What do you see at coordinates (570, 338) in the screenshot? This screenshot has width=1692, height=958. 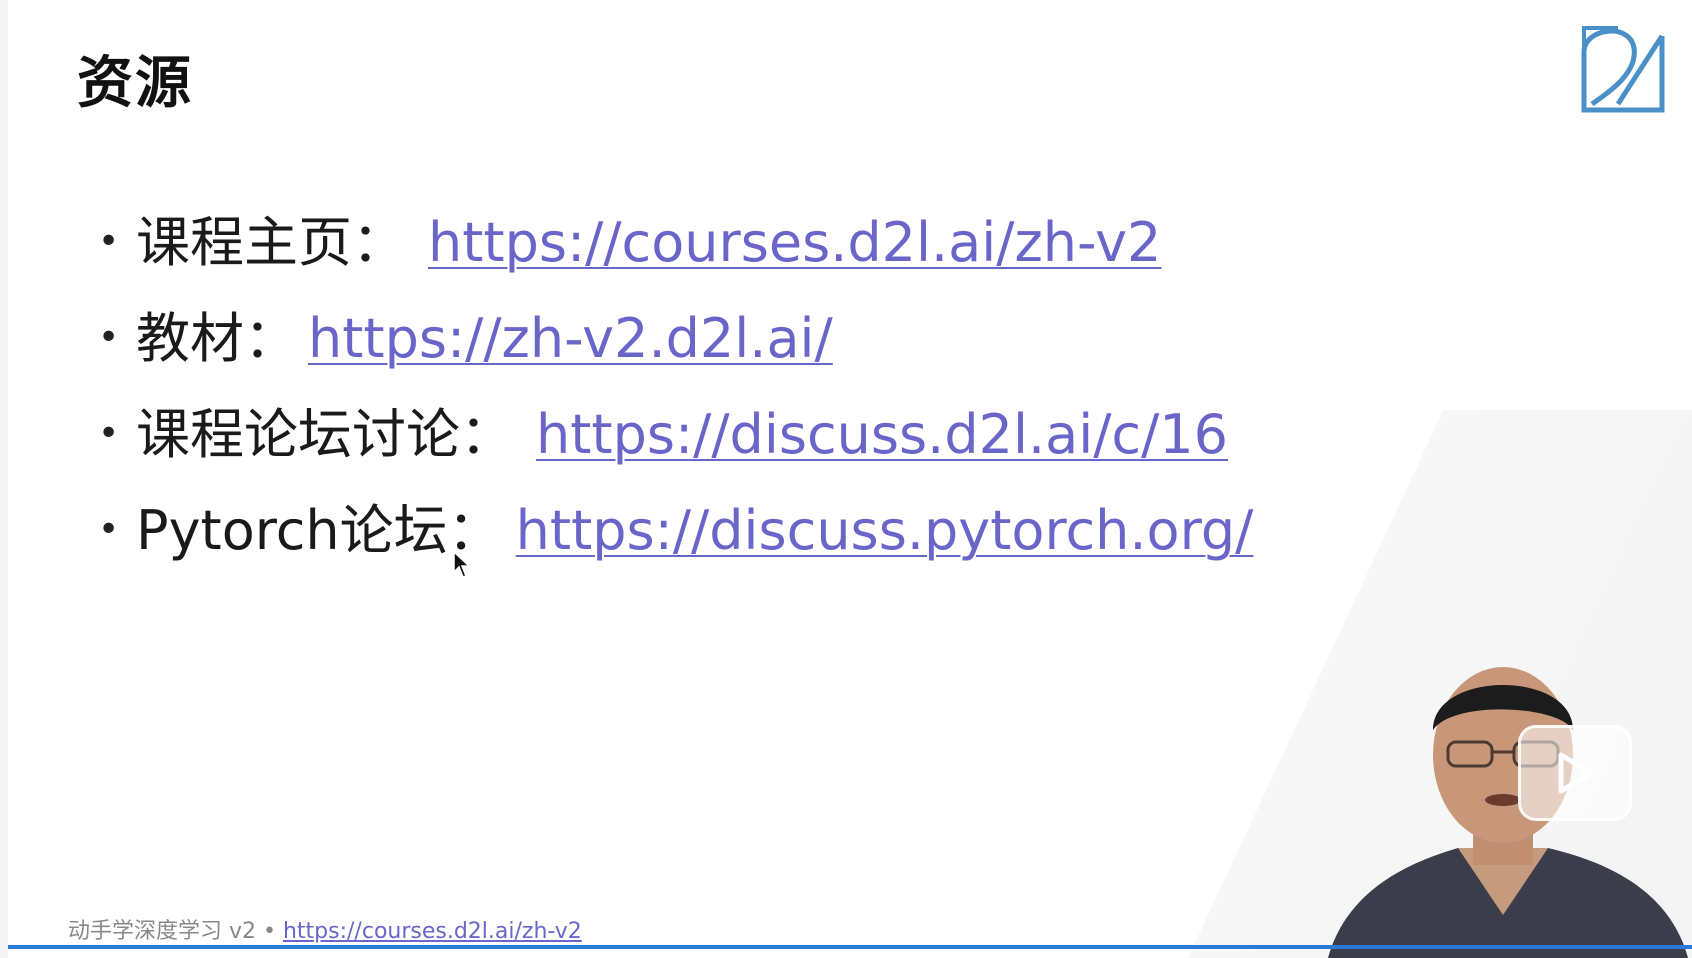 I see `textbook-link: https://zh-v2.d2l.ai/` at bounding box center [570, 338].